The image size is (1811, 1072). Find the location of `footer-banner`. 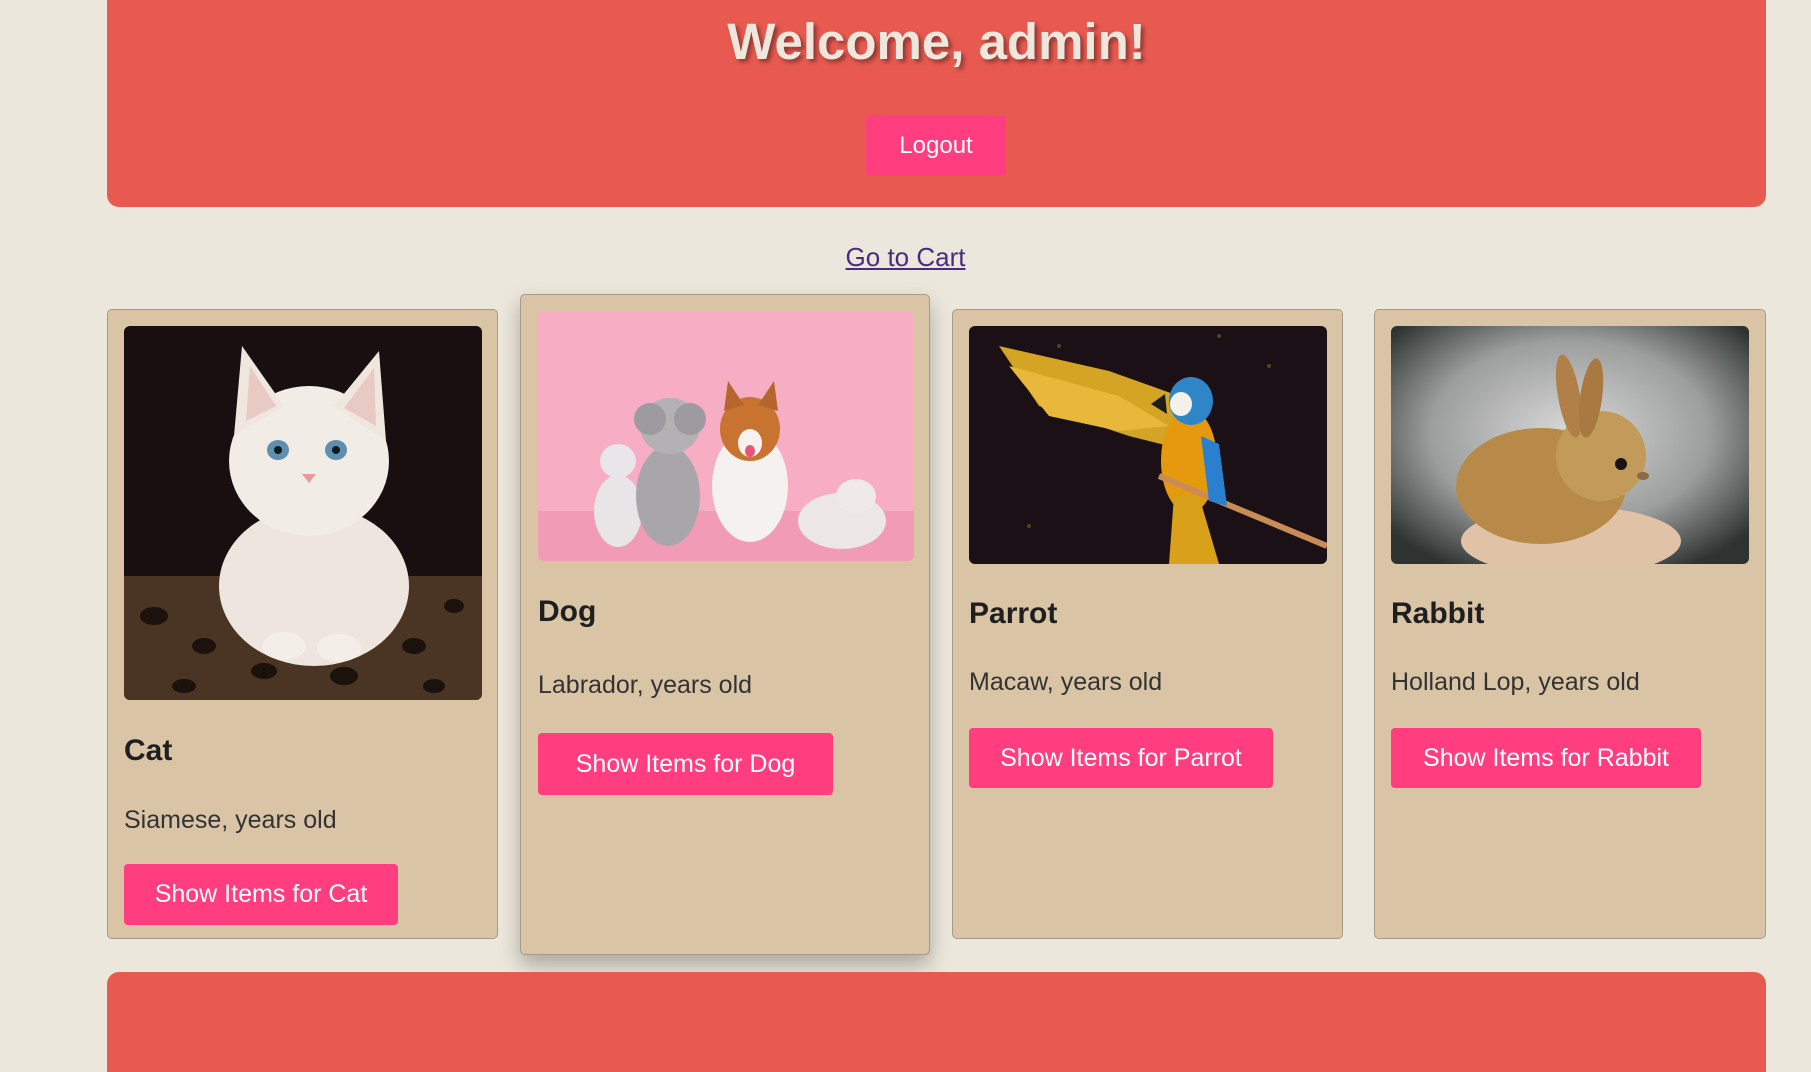

footer-banner is located at coordinates (936, 1022).